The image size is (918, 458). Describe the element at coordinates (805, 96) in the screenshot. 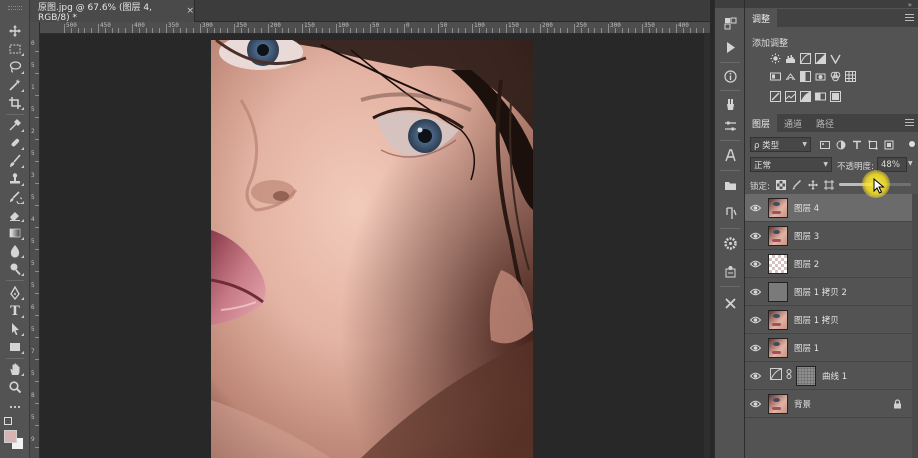

I see `threshold-icon` at that location.